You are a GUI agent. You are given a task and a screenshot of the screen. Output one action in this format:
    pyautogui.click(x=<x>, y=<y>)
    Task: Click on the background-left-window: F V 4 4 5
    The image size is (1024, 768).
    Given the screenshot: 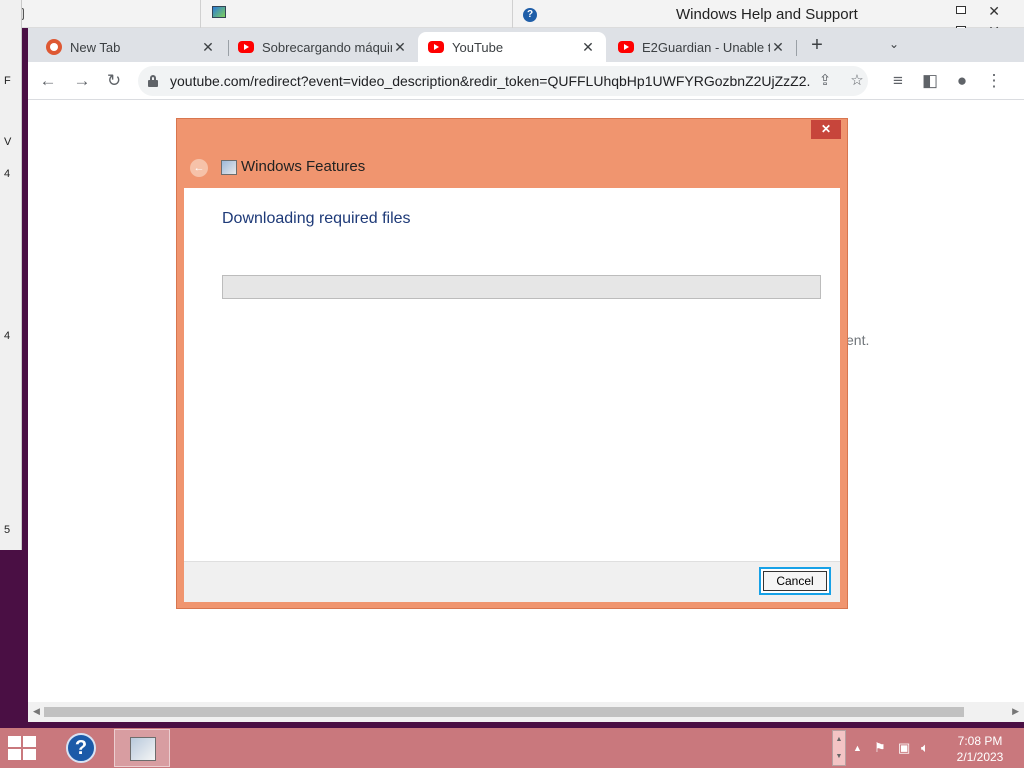 What is the action you would take?
    pyautogui.click(x=11, y=275)
    